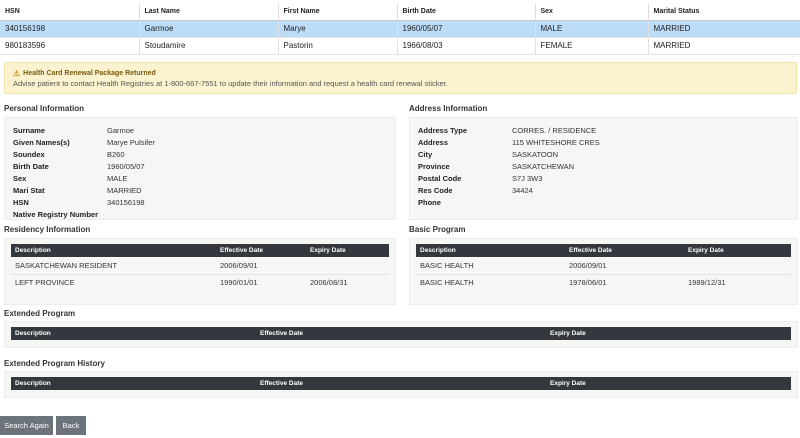  Describe the element at coordinates (21, 202) in the screenshot. I see `field-label: HSN` at that location.